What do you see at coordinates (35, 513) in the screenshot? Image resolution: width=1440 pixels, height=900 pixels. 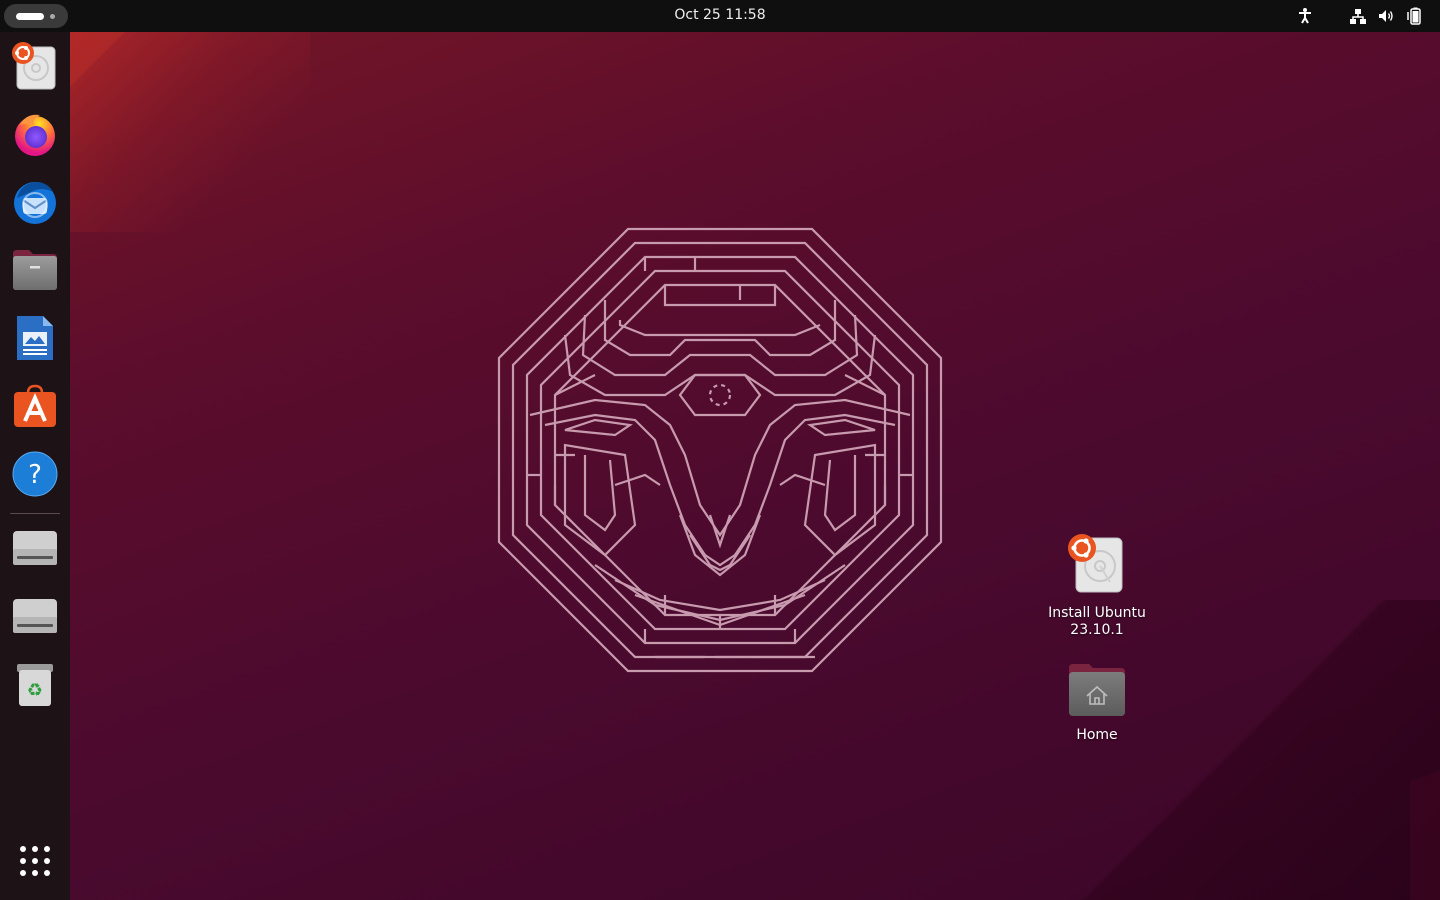 I see `dock-separator` at bounding box center [35, 513].